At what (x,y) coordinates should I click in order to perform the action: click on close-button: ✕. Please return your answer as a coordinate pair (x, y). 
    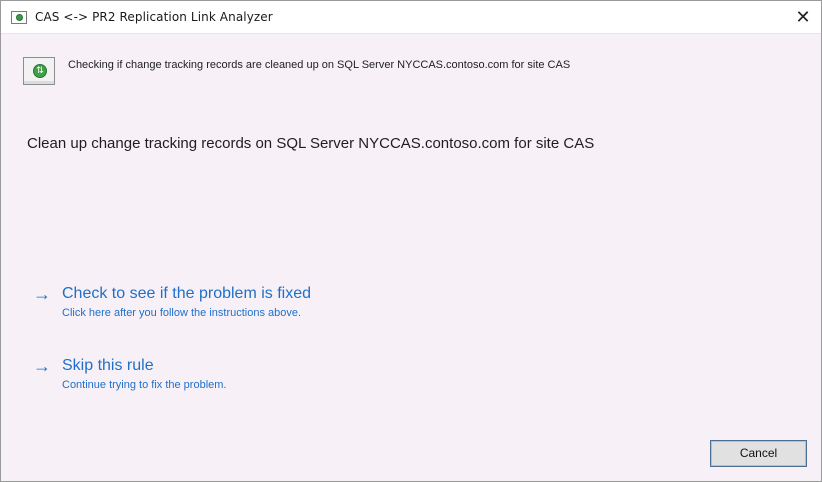
    Looking at the image, I should click on (803, 18).